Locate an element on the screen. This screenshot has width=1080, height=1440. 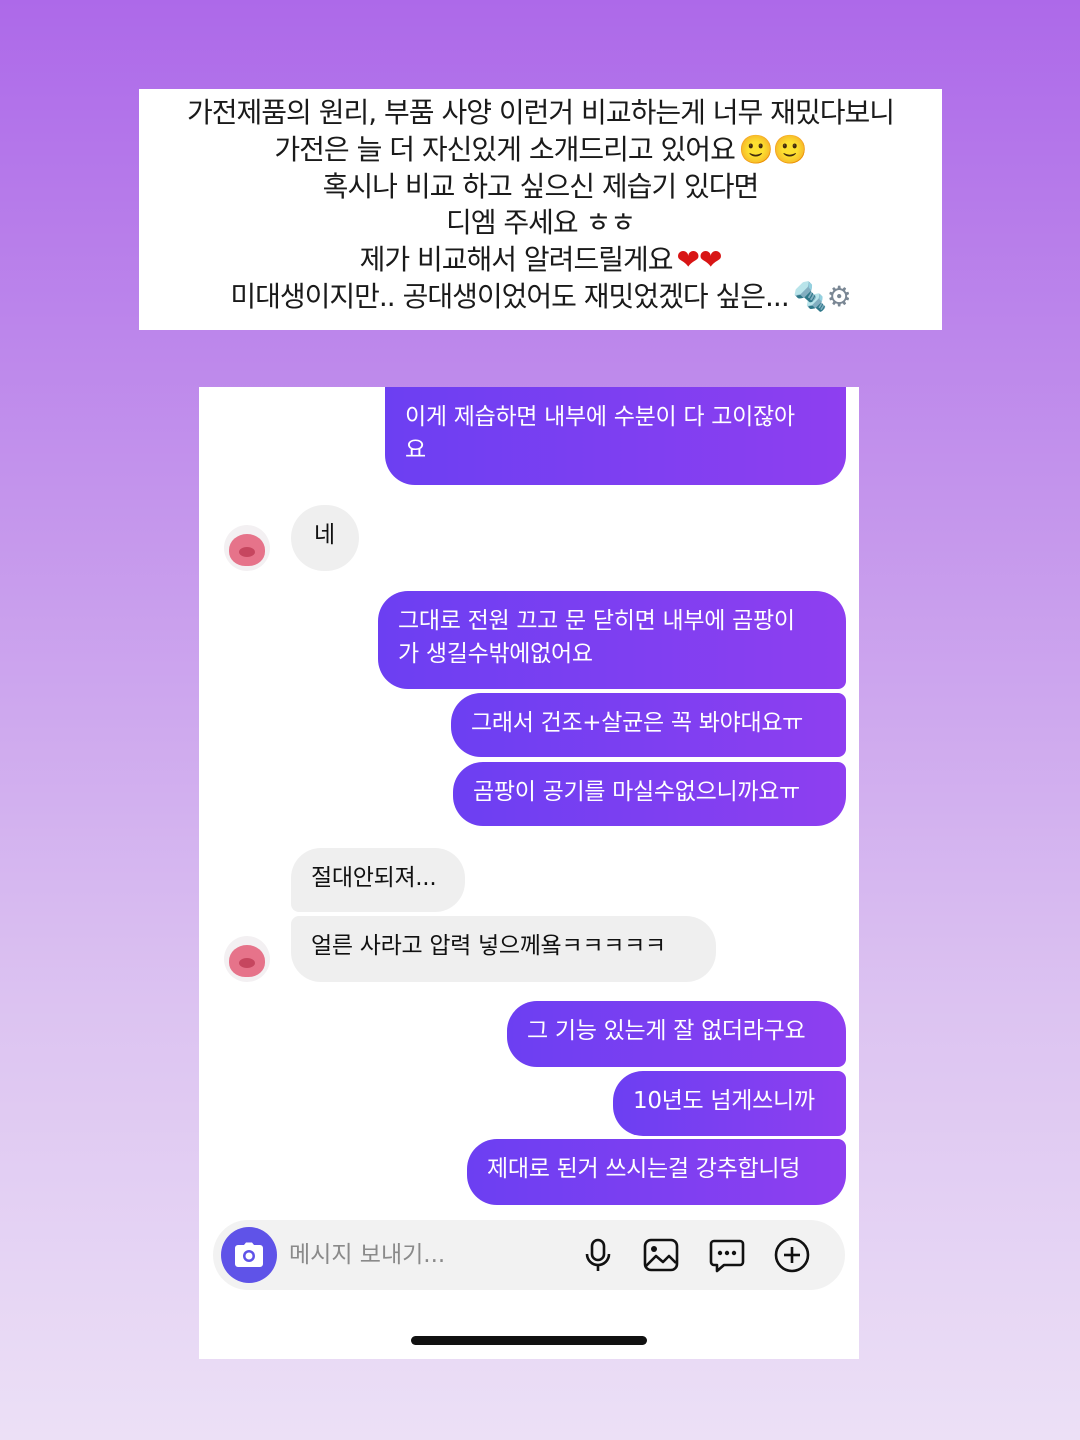
camera-icon is located at coordinates (249, 1254).